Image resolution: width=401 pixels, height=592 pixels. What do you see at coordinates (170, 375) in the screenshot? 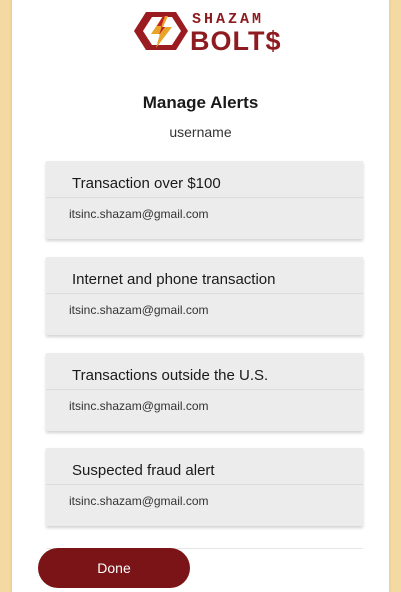
I see `alert-title: Transactions outside the U.S.` at bounding box center [170, 375].